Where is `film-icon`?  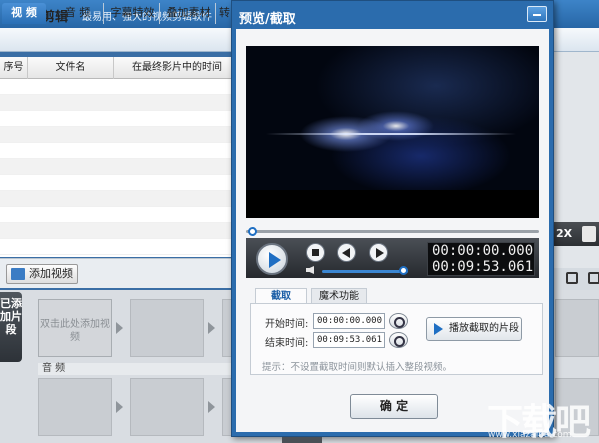 film-icon is located at coordinates (18, 274).